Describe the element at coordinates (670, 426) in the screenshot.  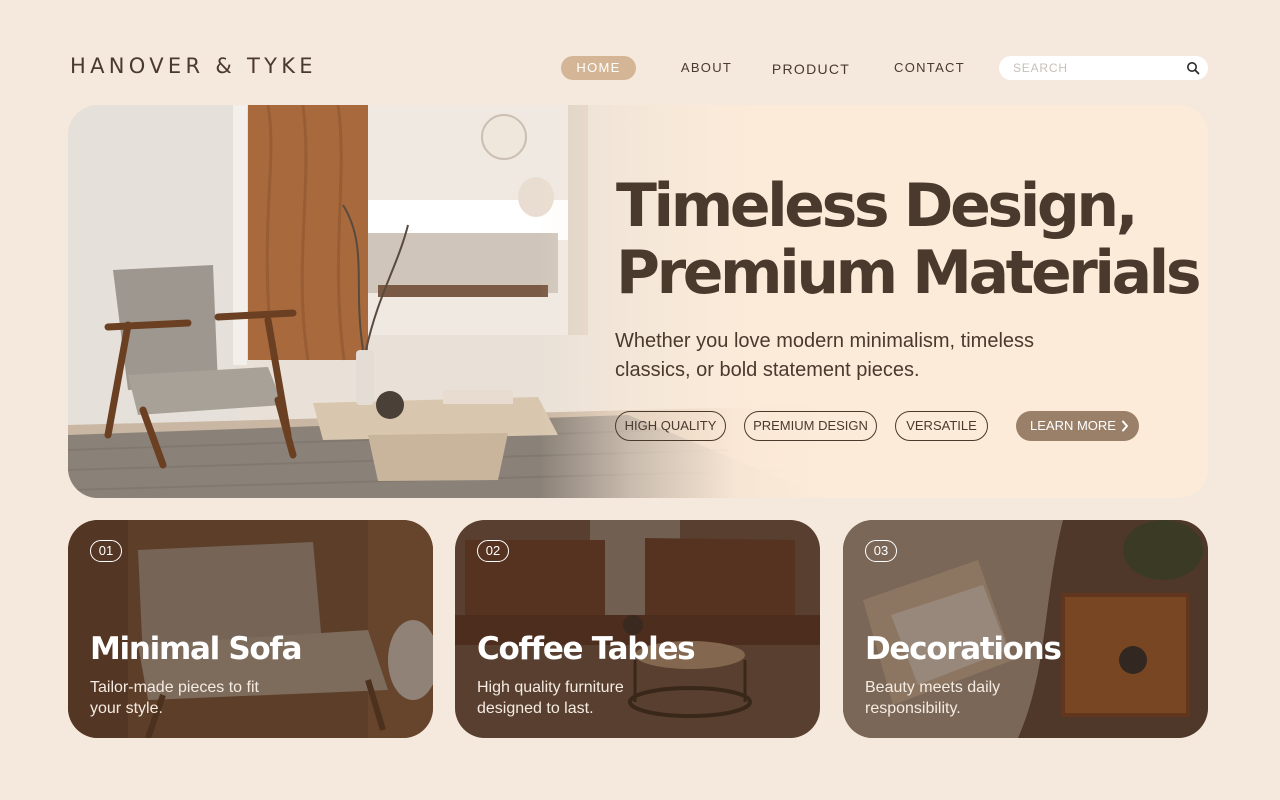
I see `tag-high-quality: HIGH QUALITY` at that location.